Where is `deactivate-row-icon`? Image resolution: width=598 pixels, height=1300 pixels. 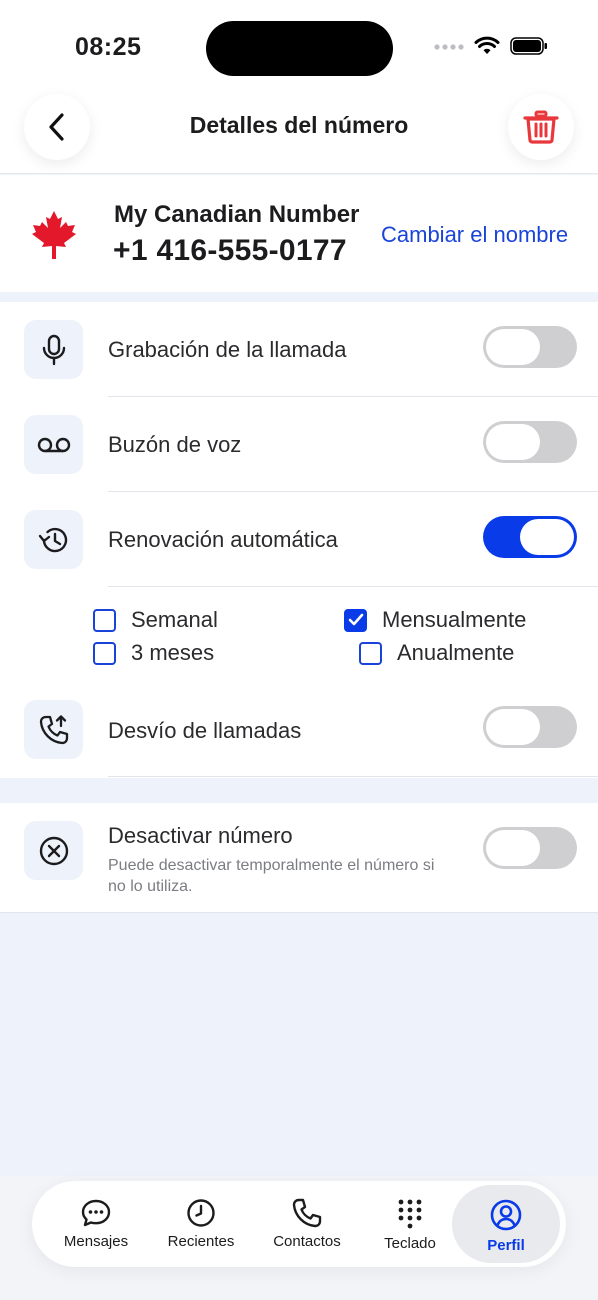
deactivate-row-icon is located at coordinates (53, 850).